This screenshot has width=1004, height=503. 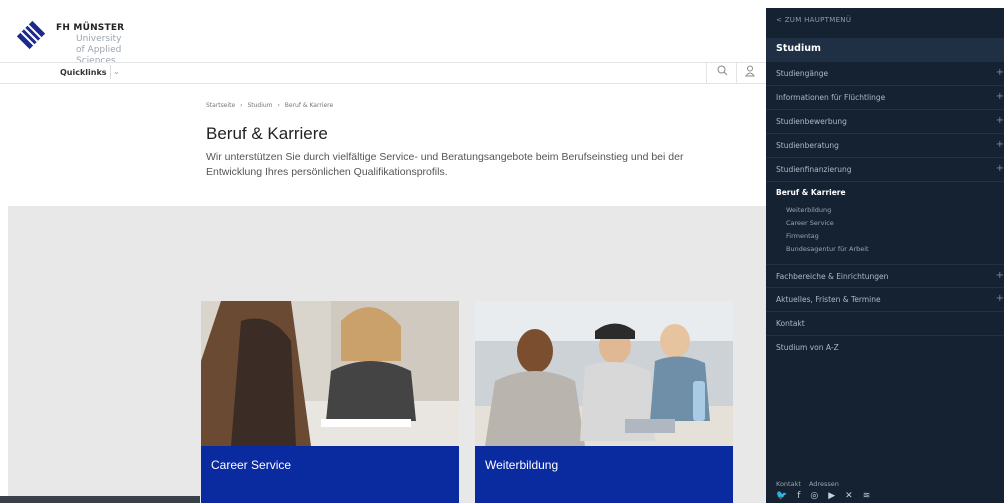 What do you see at coordinates (116, 72) in the screenshot?
I see `chevron-down-icon: ⌄` at bounding box center [116, 72].